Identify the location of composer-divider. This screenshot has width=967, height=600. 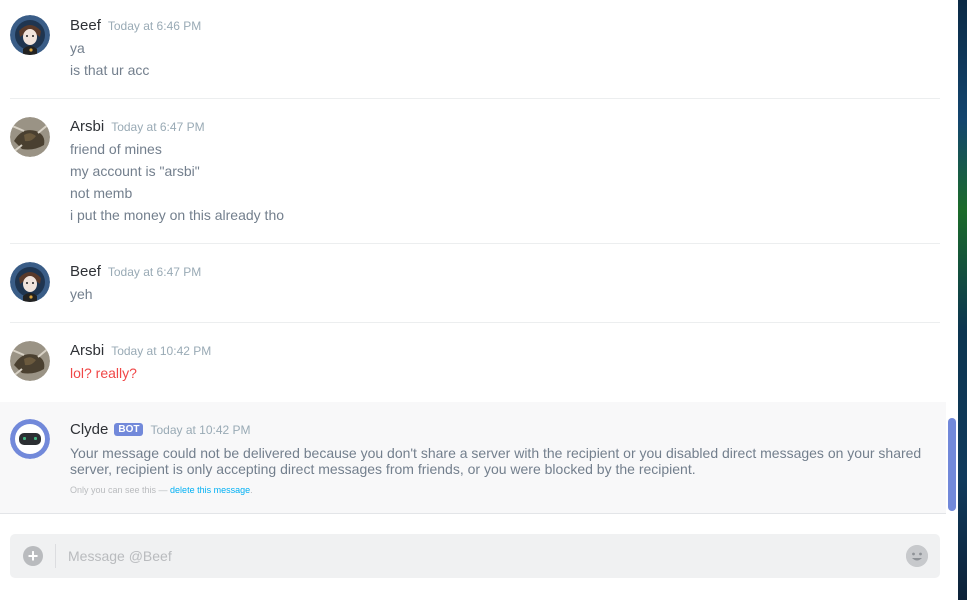
(55, 556).